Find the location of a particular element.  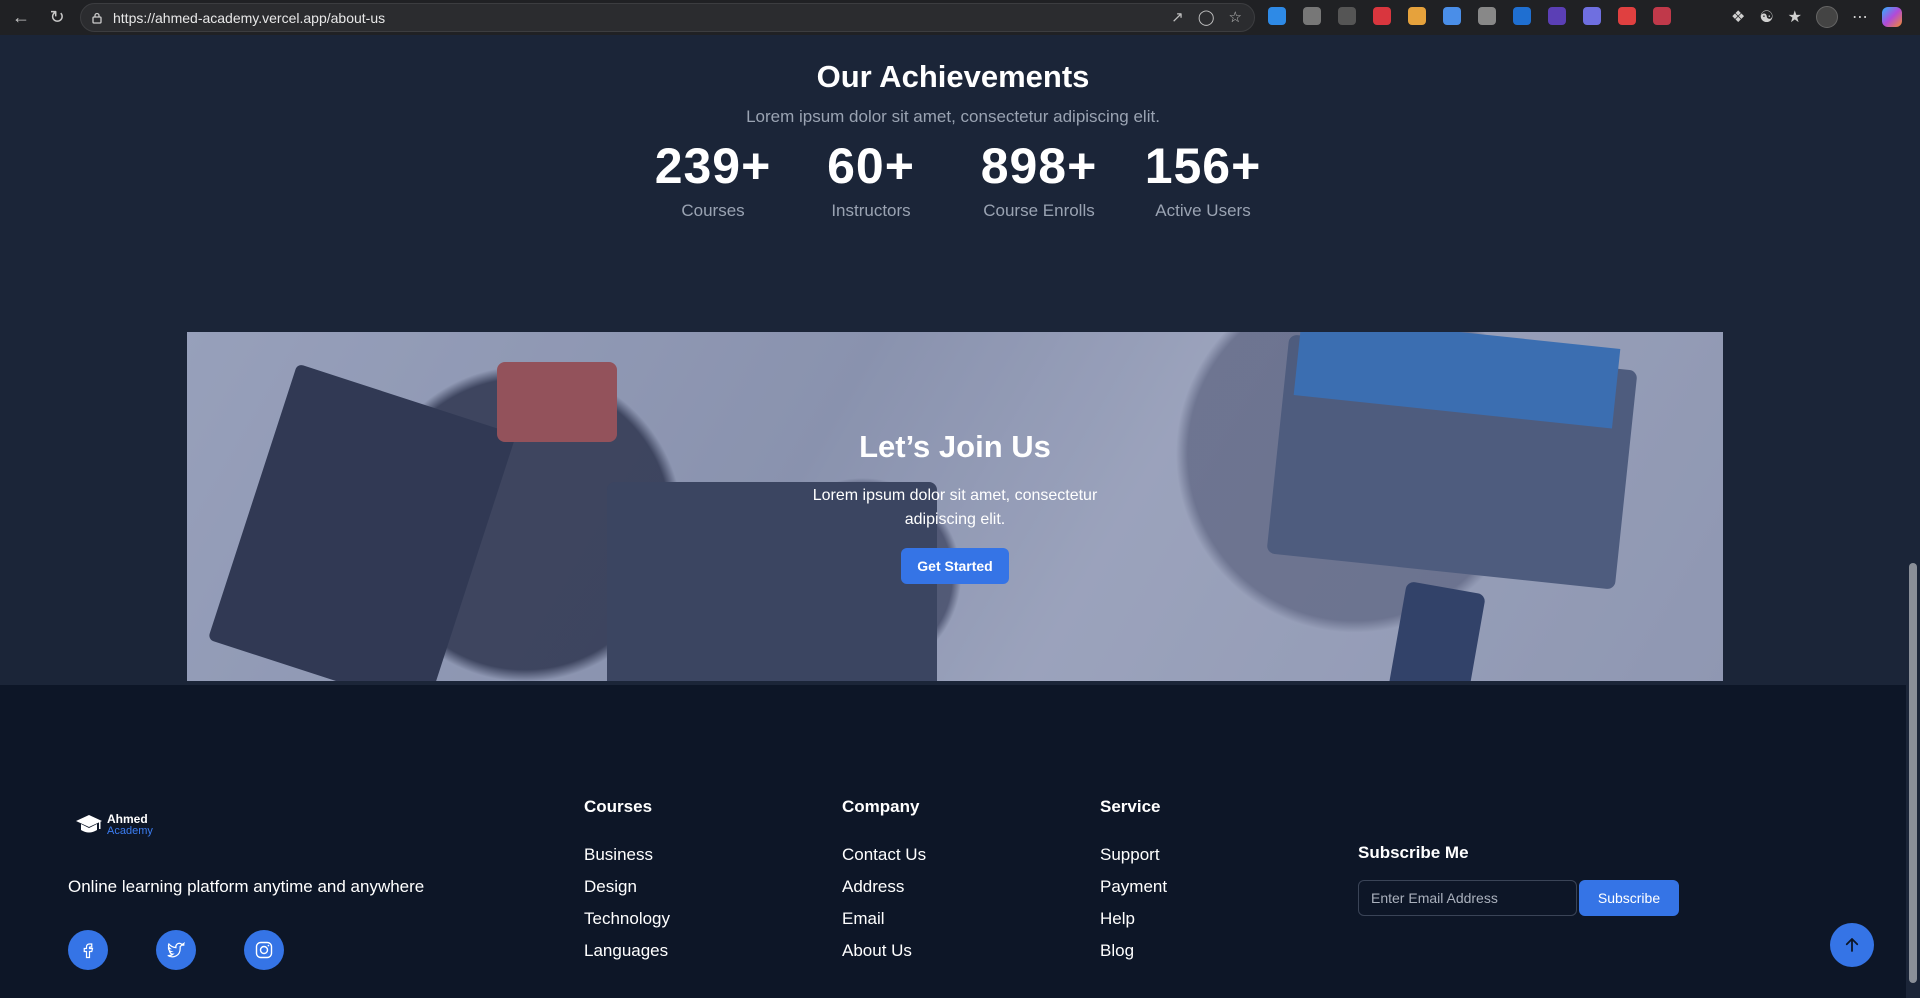

stat-value: 898+ is located at coordinates (1039, 166).